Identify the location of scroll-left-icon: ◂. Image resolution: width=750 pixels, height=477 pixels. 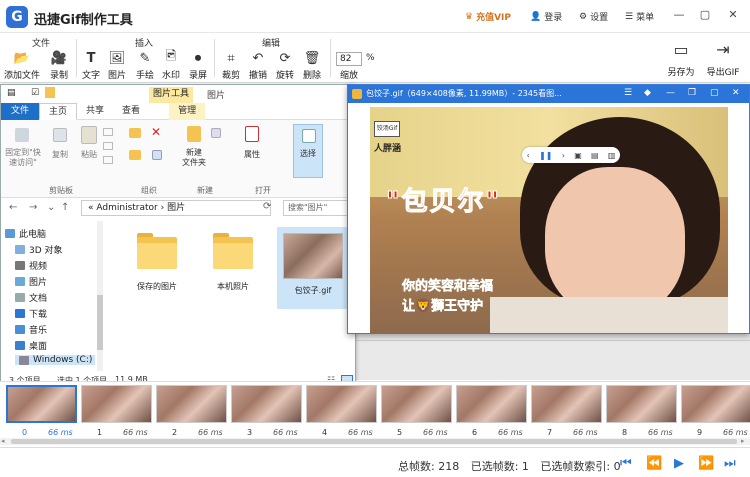
(3, 441).